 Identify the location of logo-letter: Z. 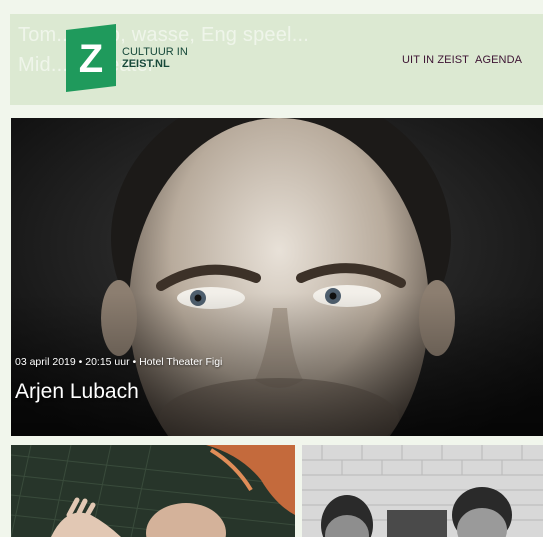
(91, 59).